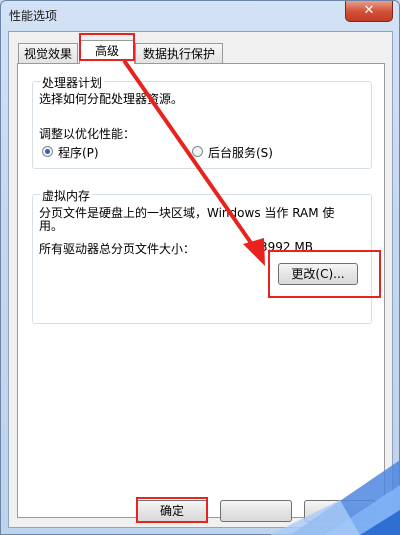 This screenshot has height=535, width=400. What do you see at coordinates (47, 151) in the screenshot?
I see `programs-radio` at bounding box center [47, 151].